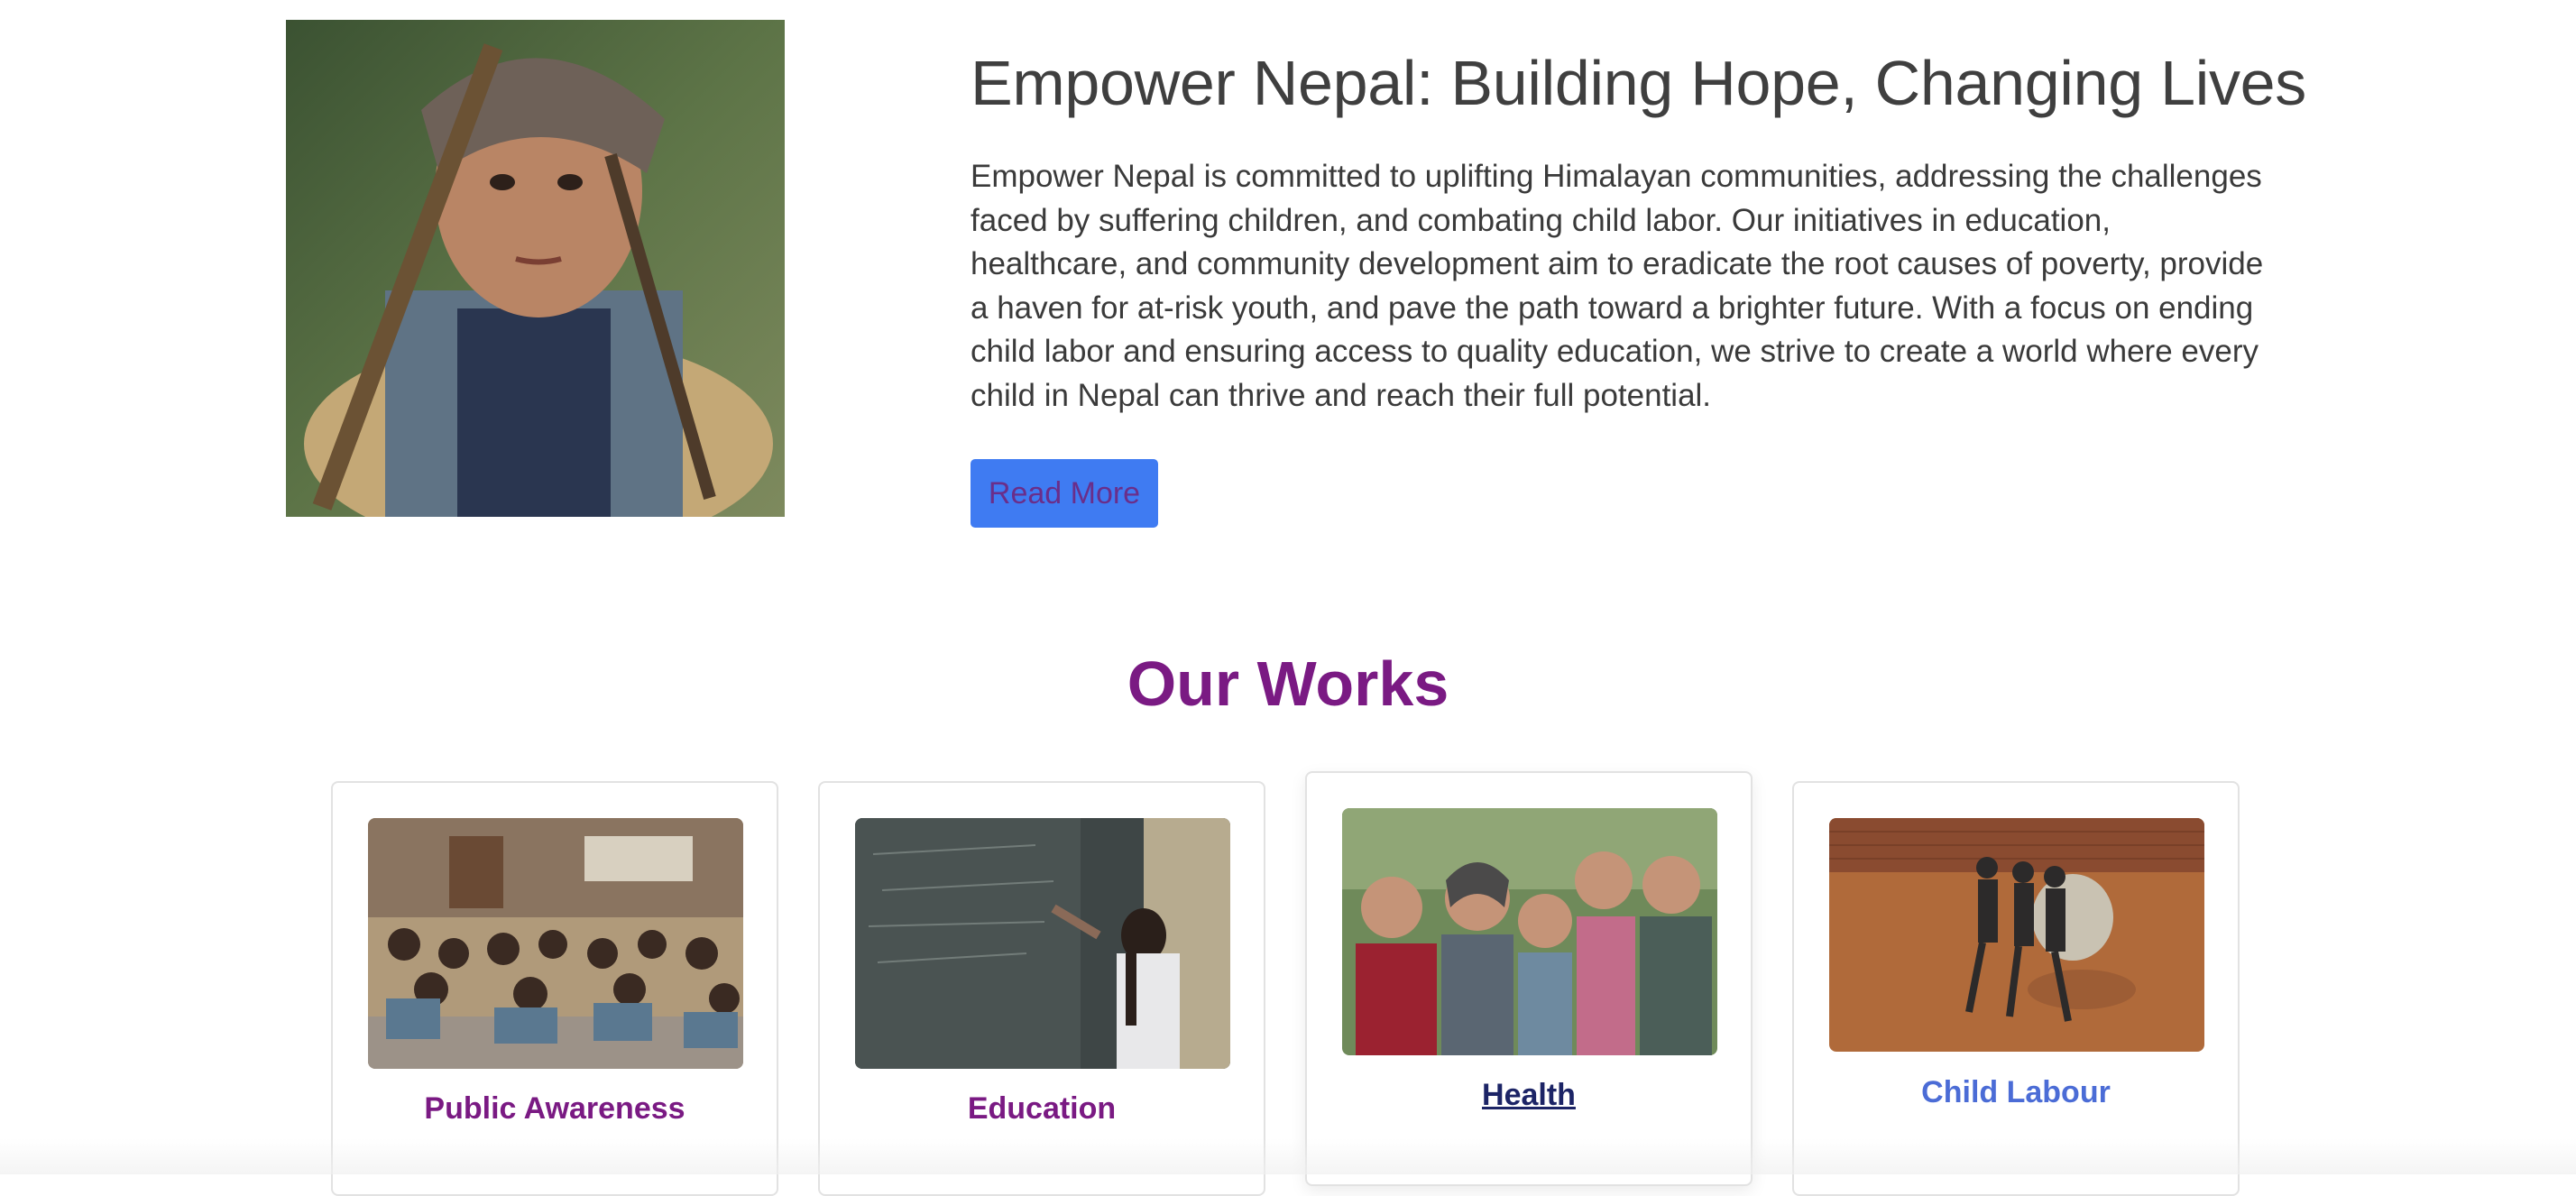 This screenshot has width=2576, height=1196. What do you see at coordinates (555, 1109) in the screenshot?
I see `work-card-label: Public Awareness` at bounding box center [555, 1109].